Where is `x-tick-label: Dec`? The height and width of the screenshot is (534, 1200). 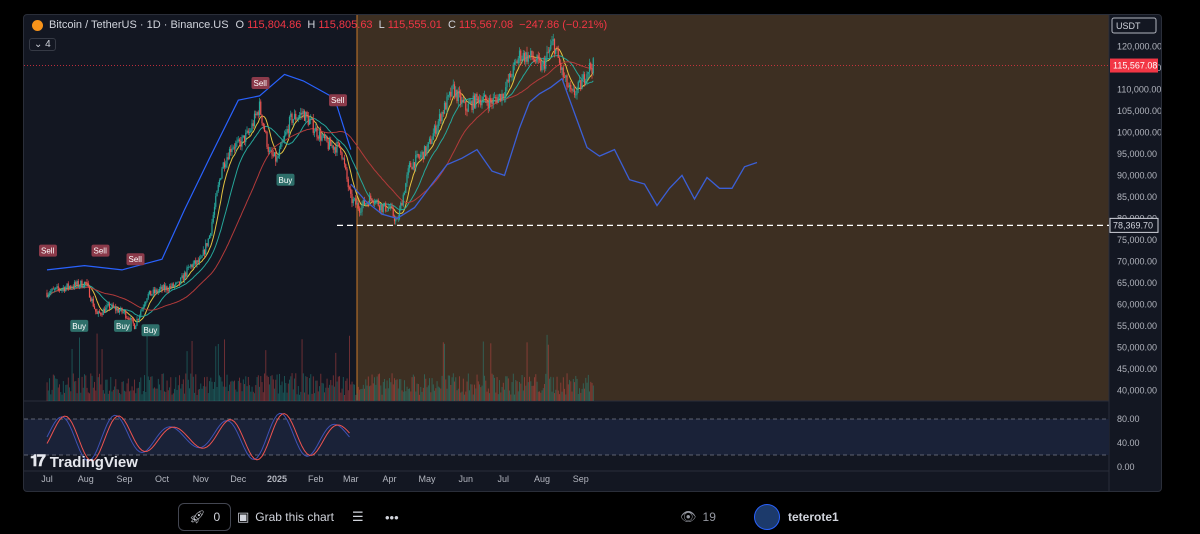
x-tick-label: Dec is located at coordinates (238, 479).